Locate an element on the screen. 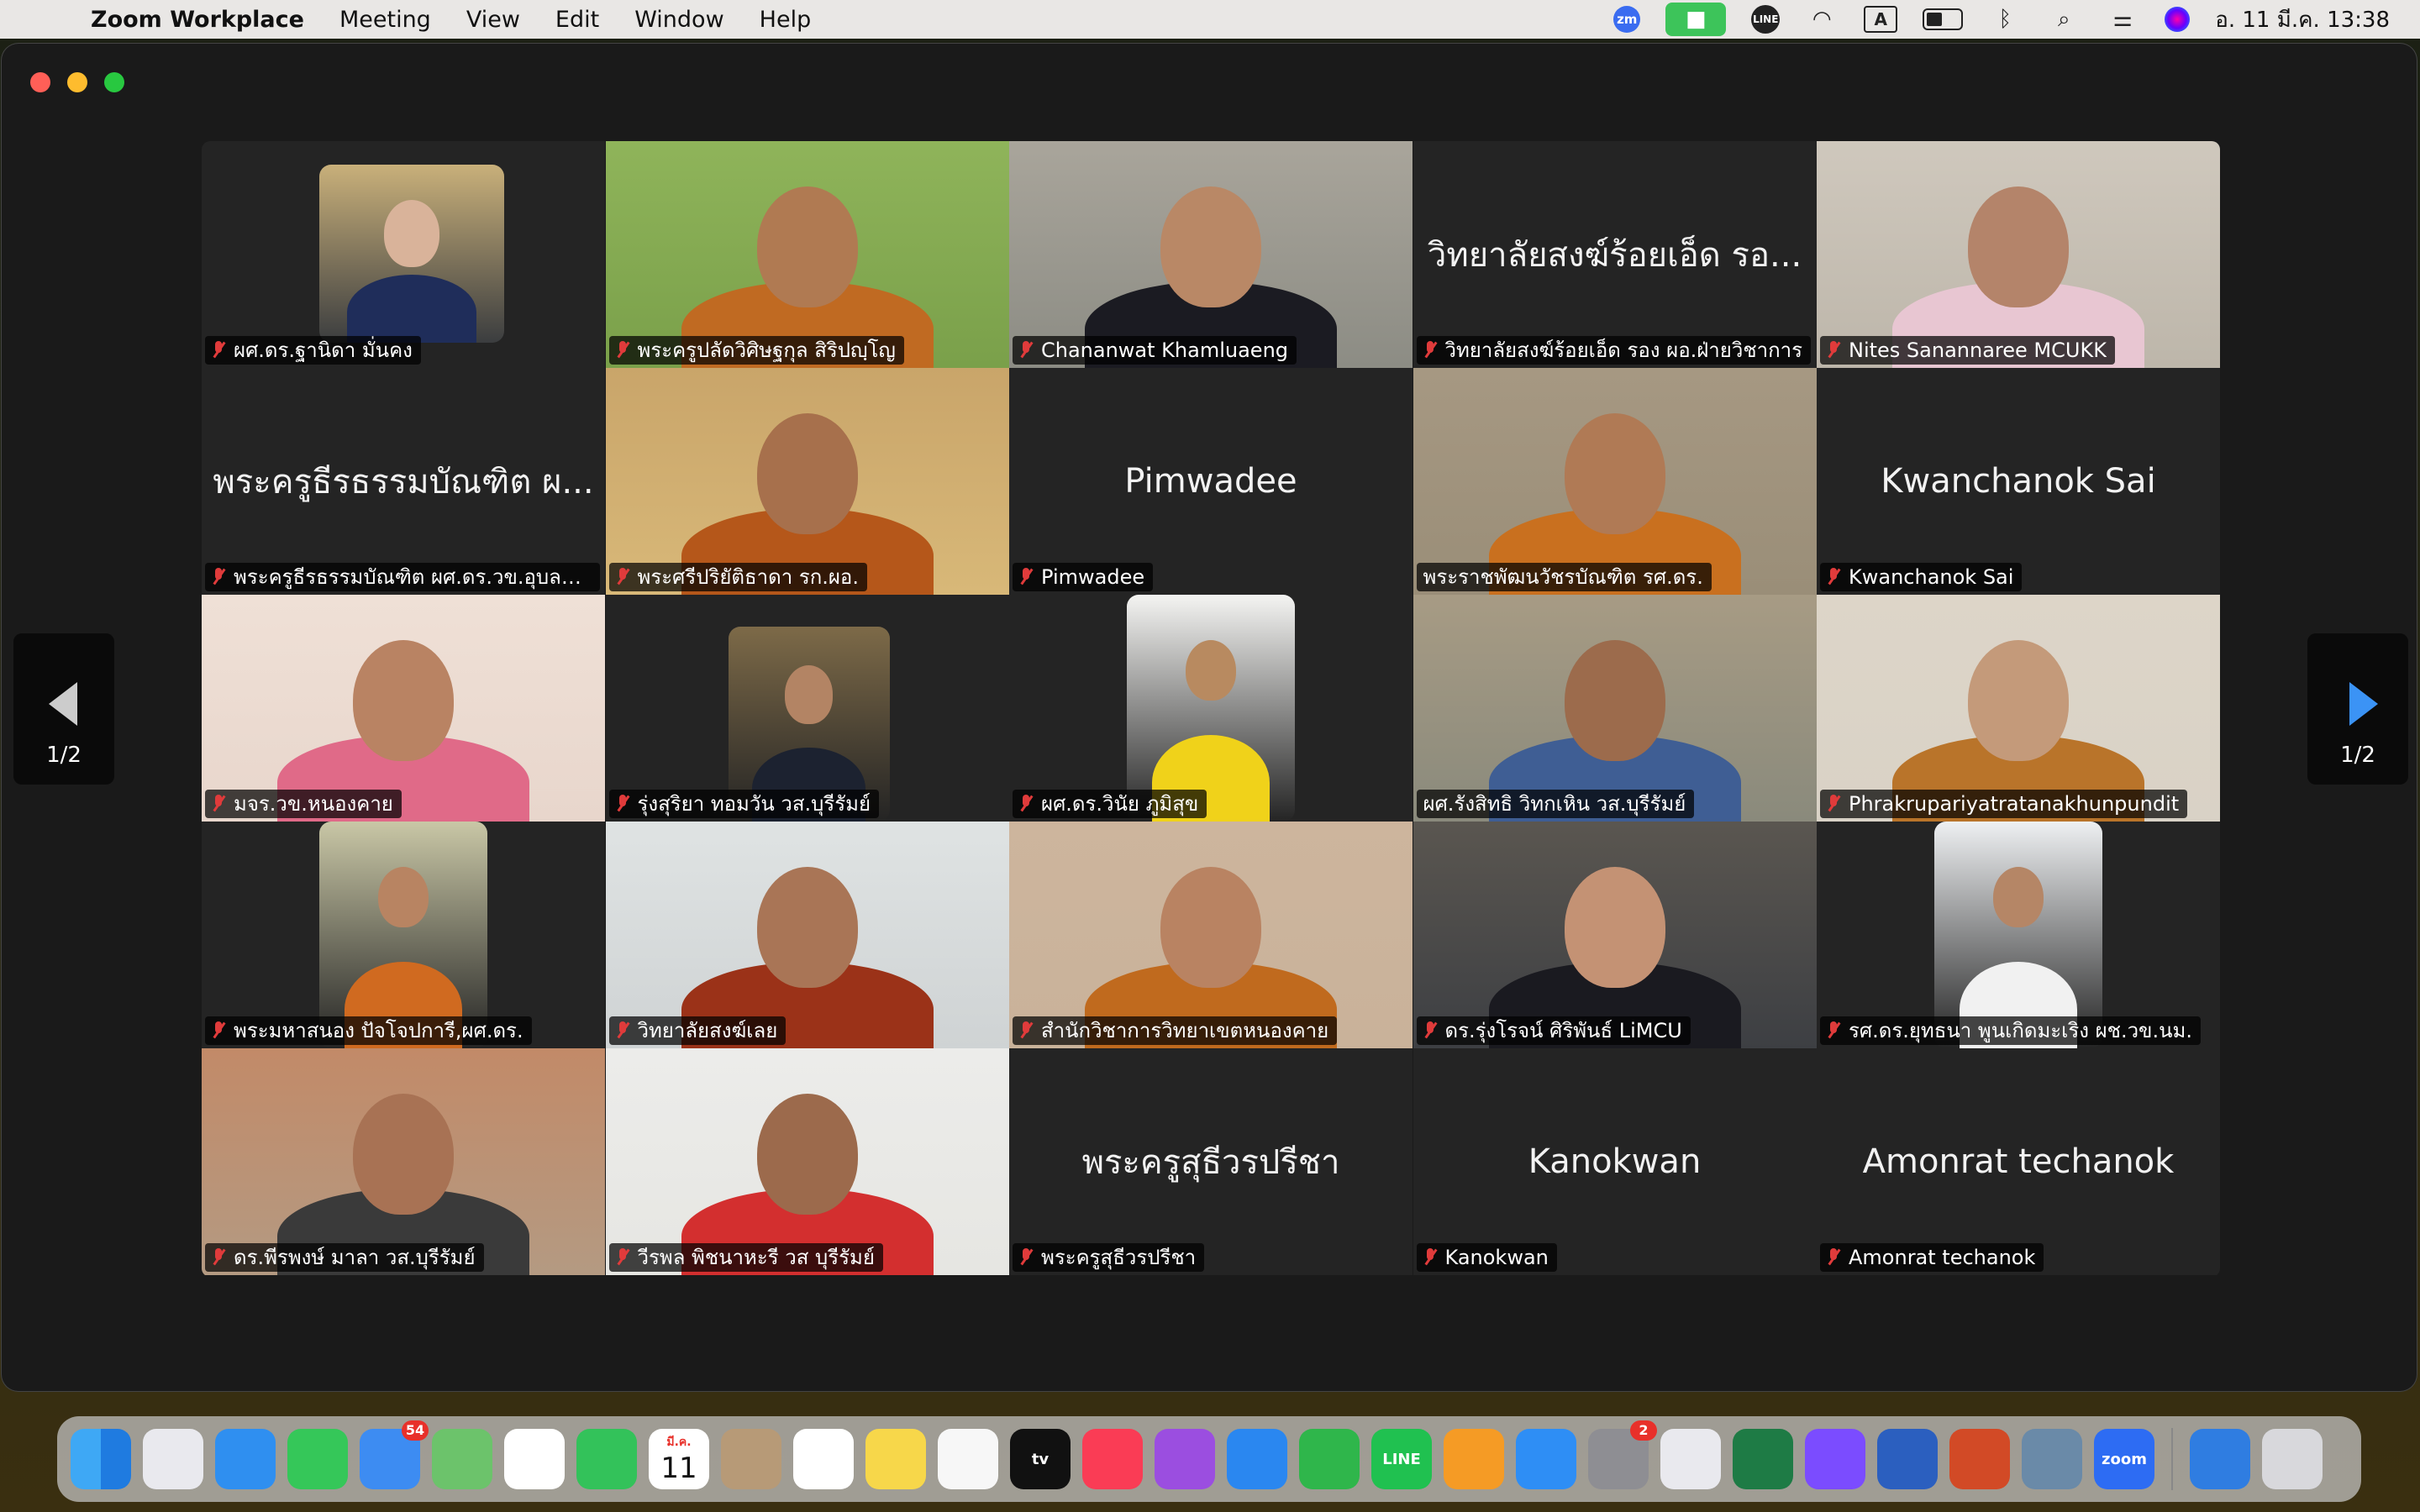 The height and width of the screenshot is (1512, 2420). participant-tile: ดร.พีรพงษ์ มาลา วส.บุรีรัมย์ is located at coordinates (404, 1161).